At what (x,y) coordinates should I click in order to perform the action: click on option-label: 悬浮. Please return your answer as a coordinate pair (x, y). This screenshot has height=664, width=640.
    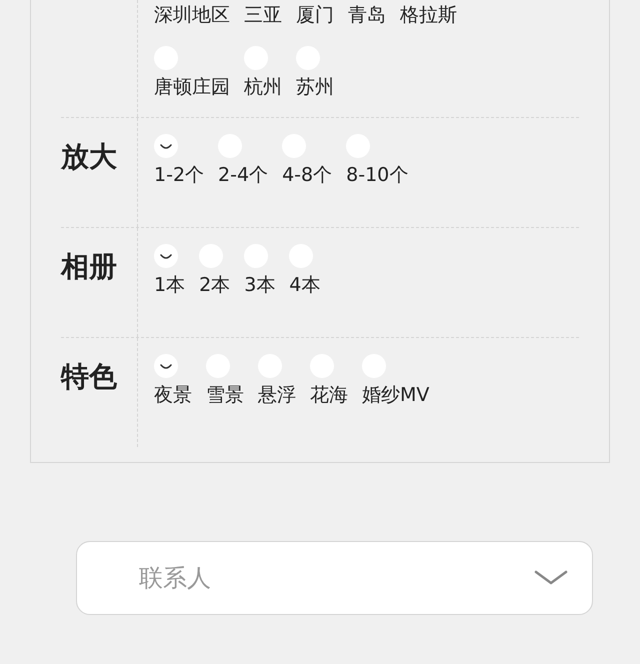
    Looking at the image, I should click on (277, 395).